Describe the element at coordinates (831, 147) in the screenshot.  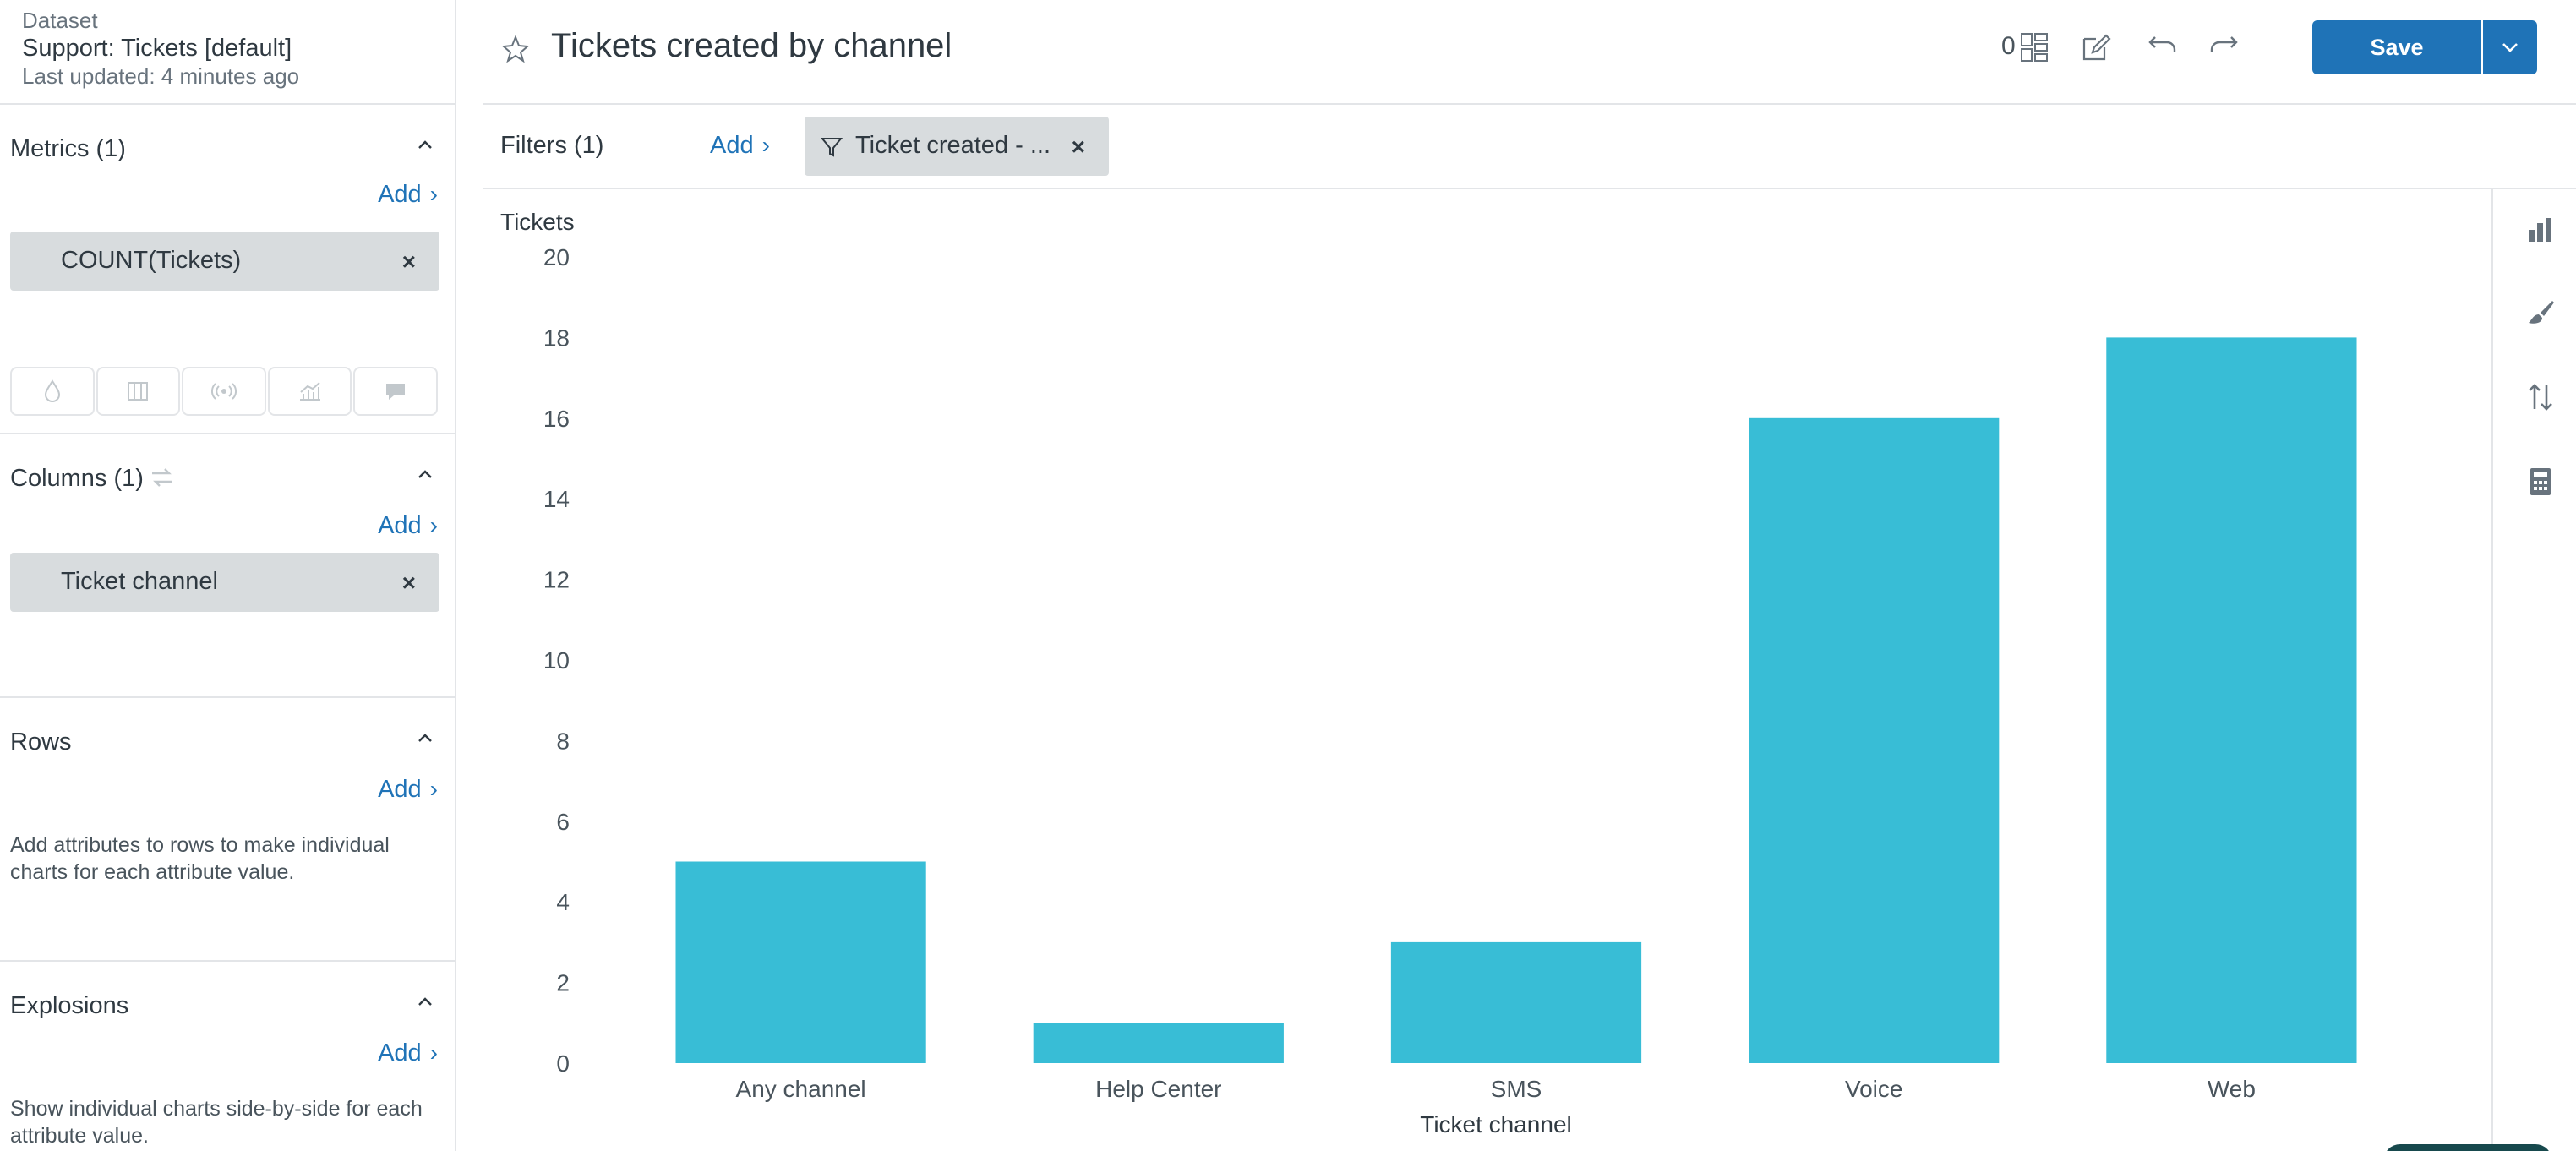
I see `filter-icon` at that location.